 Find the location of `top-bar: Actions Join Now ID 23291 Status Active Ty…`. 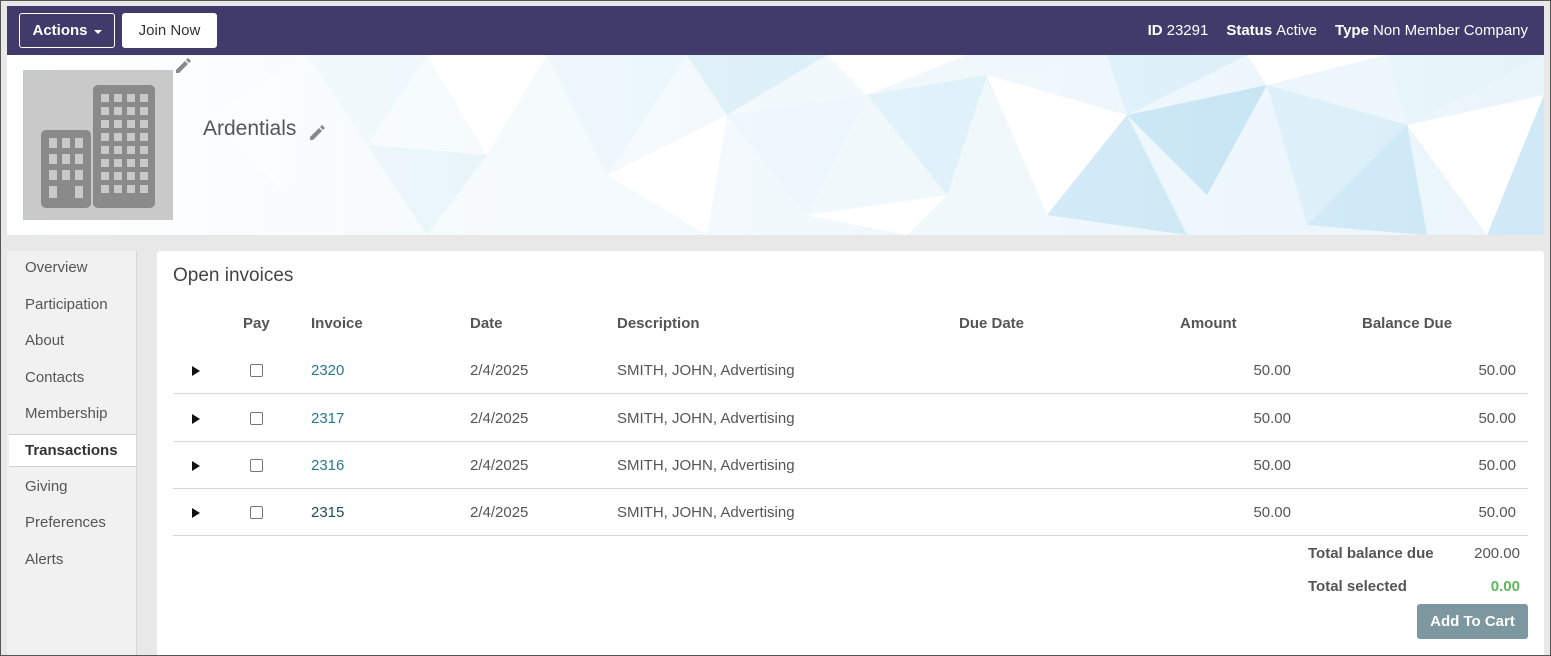

top-bar: Actions Join Now ID 23291 Status Active Ty… is located at coordinates (775, 30).